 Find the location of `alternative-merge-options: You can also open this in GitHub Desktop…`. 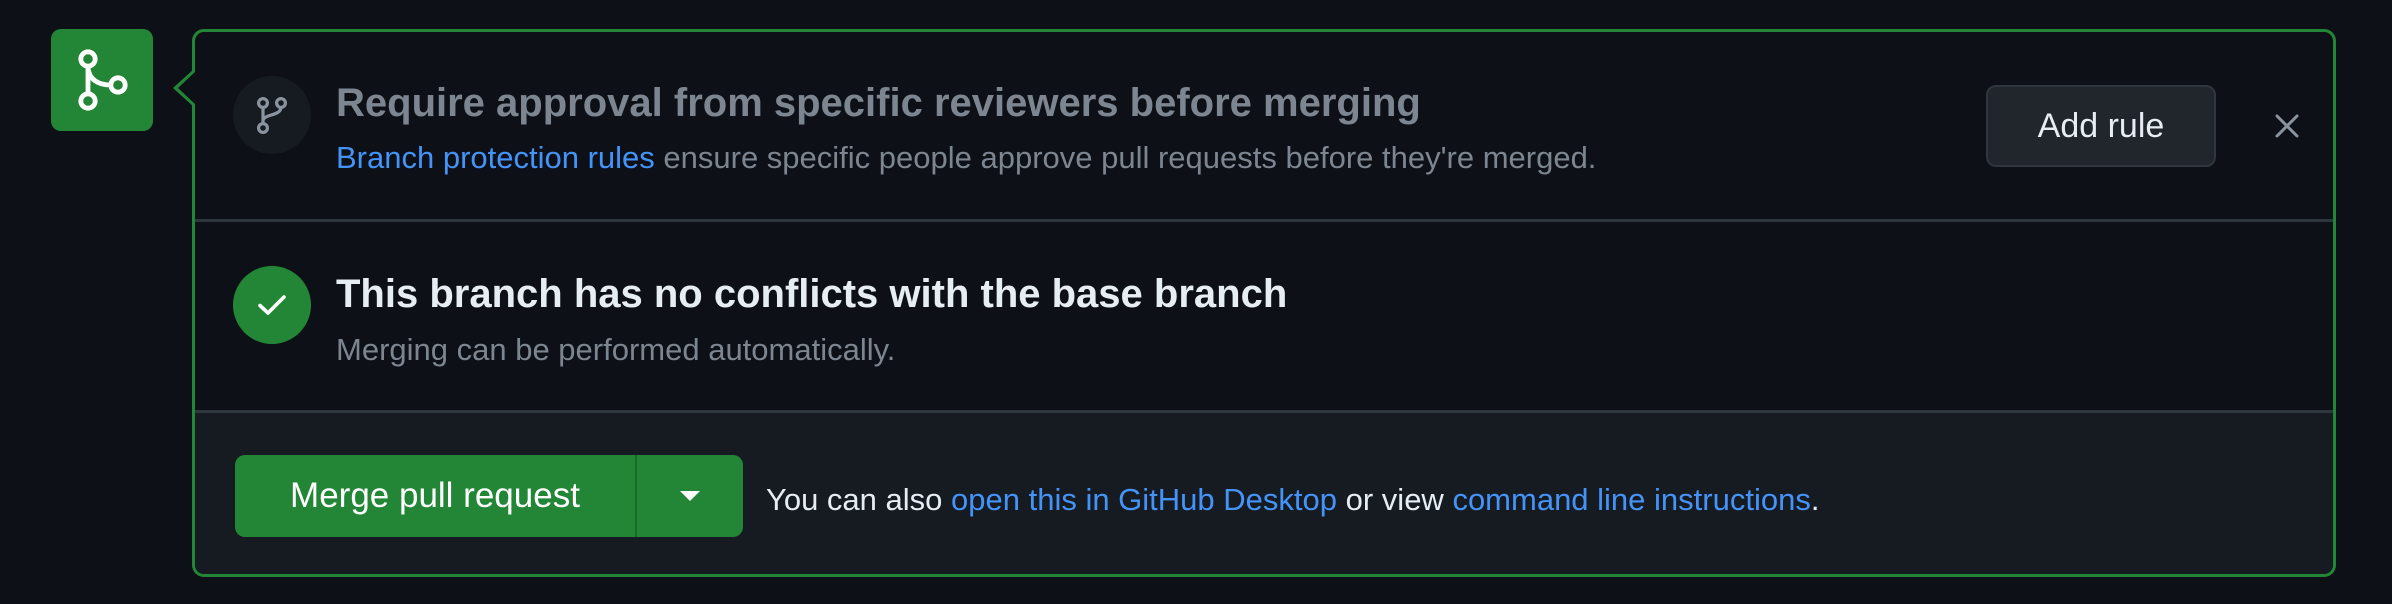

alternative-merge-options: You can also open this in GitHub Desktop… is located at coordinates (1292, 500).